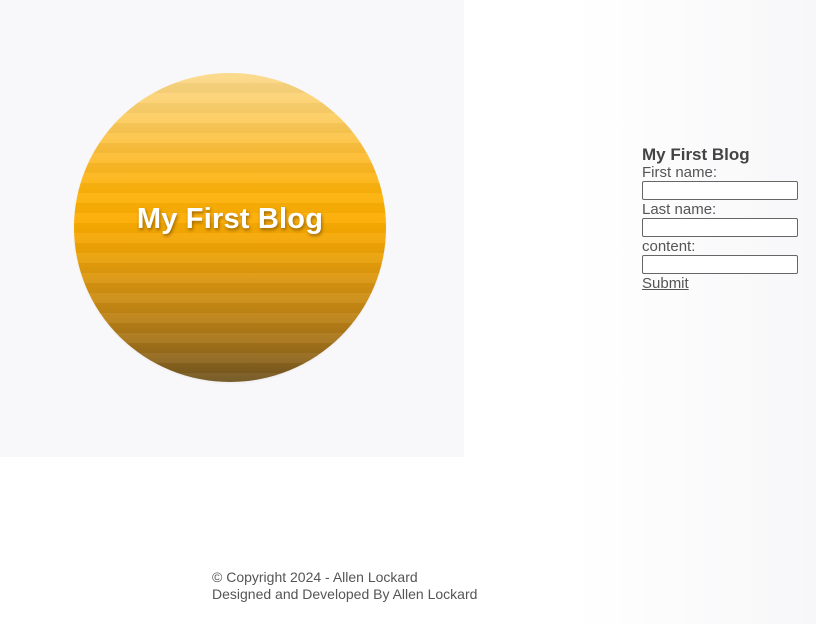  Describe the element at coordinates (679, 209) in the screenshot. I see `last-name-label: Last name:` at that location.